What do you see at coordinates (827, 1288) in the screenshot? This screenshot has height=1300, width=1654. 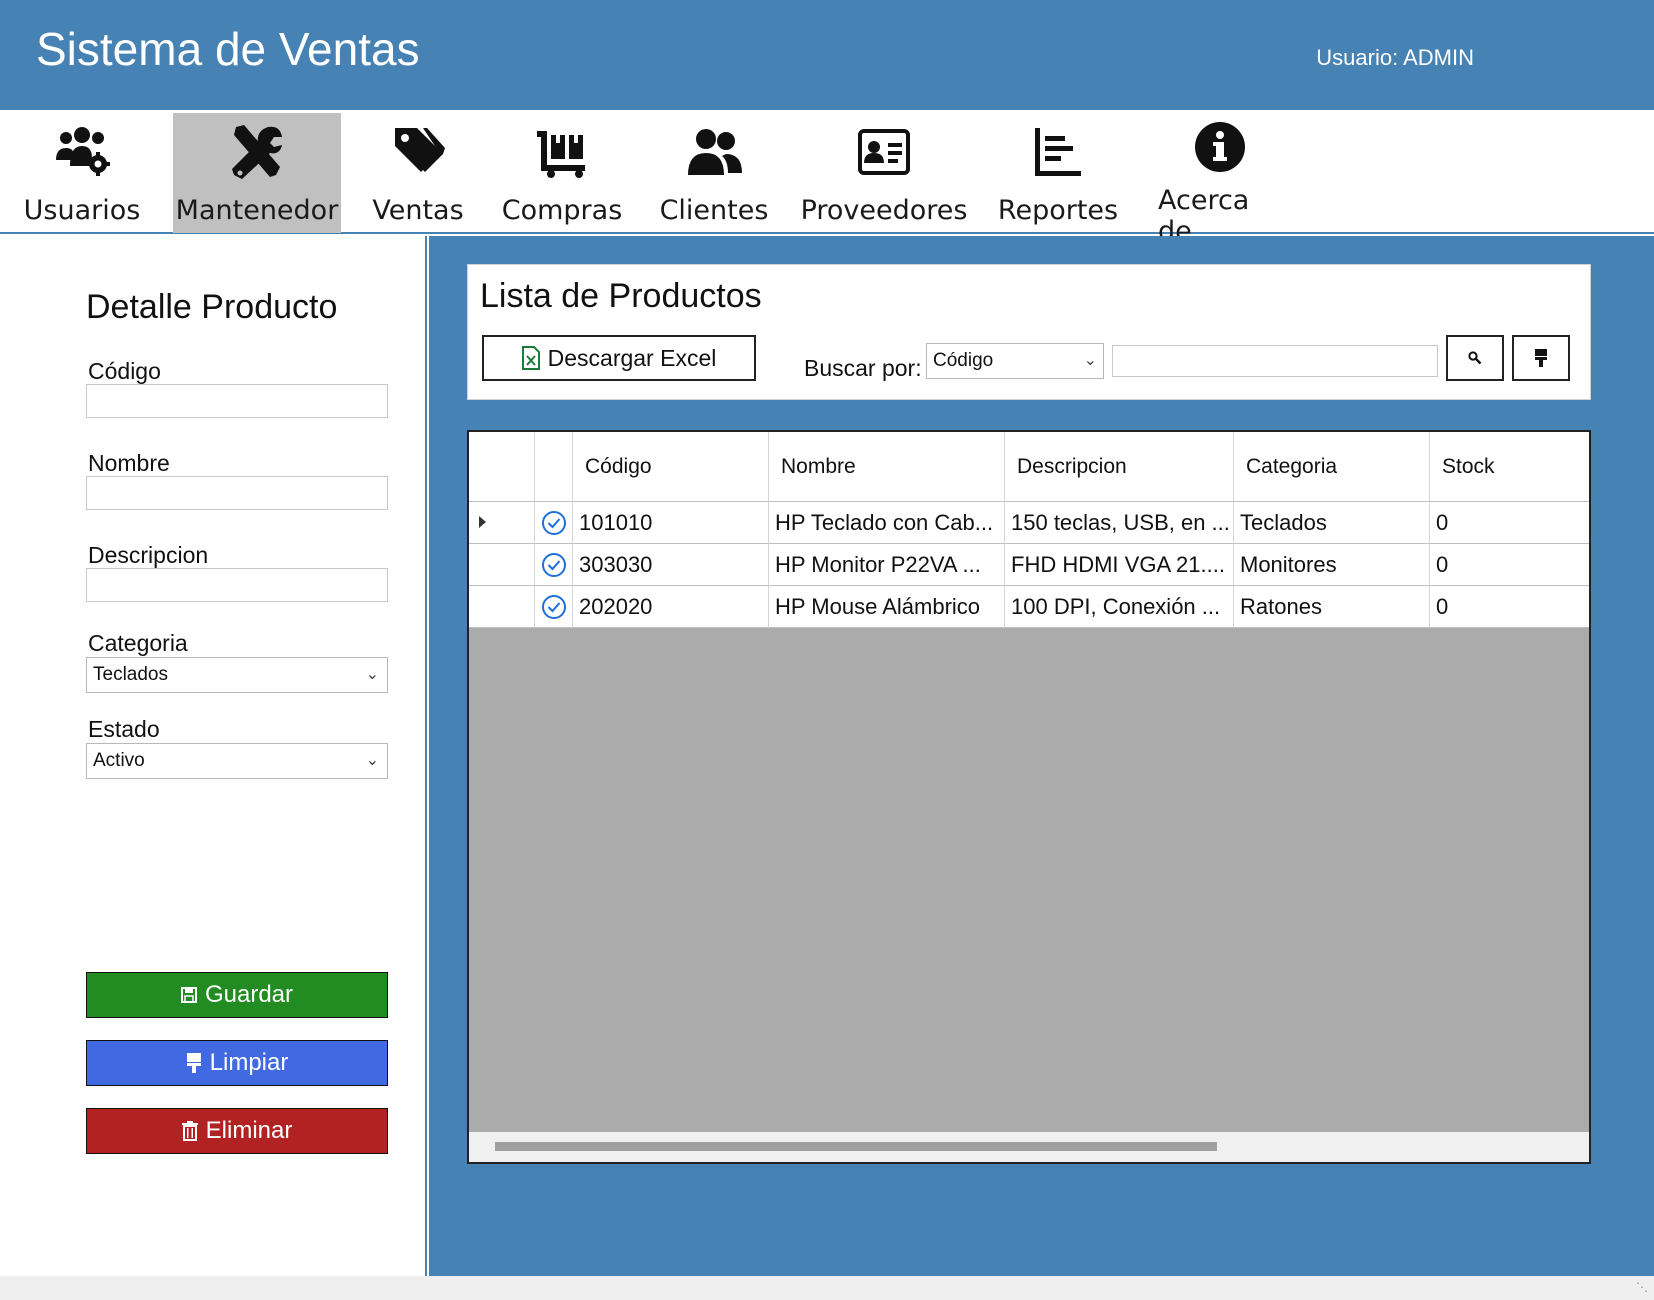 I see `status-bar: ⋱` at bounding box center [827, 1288].